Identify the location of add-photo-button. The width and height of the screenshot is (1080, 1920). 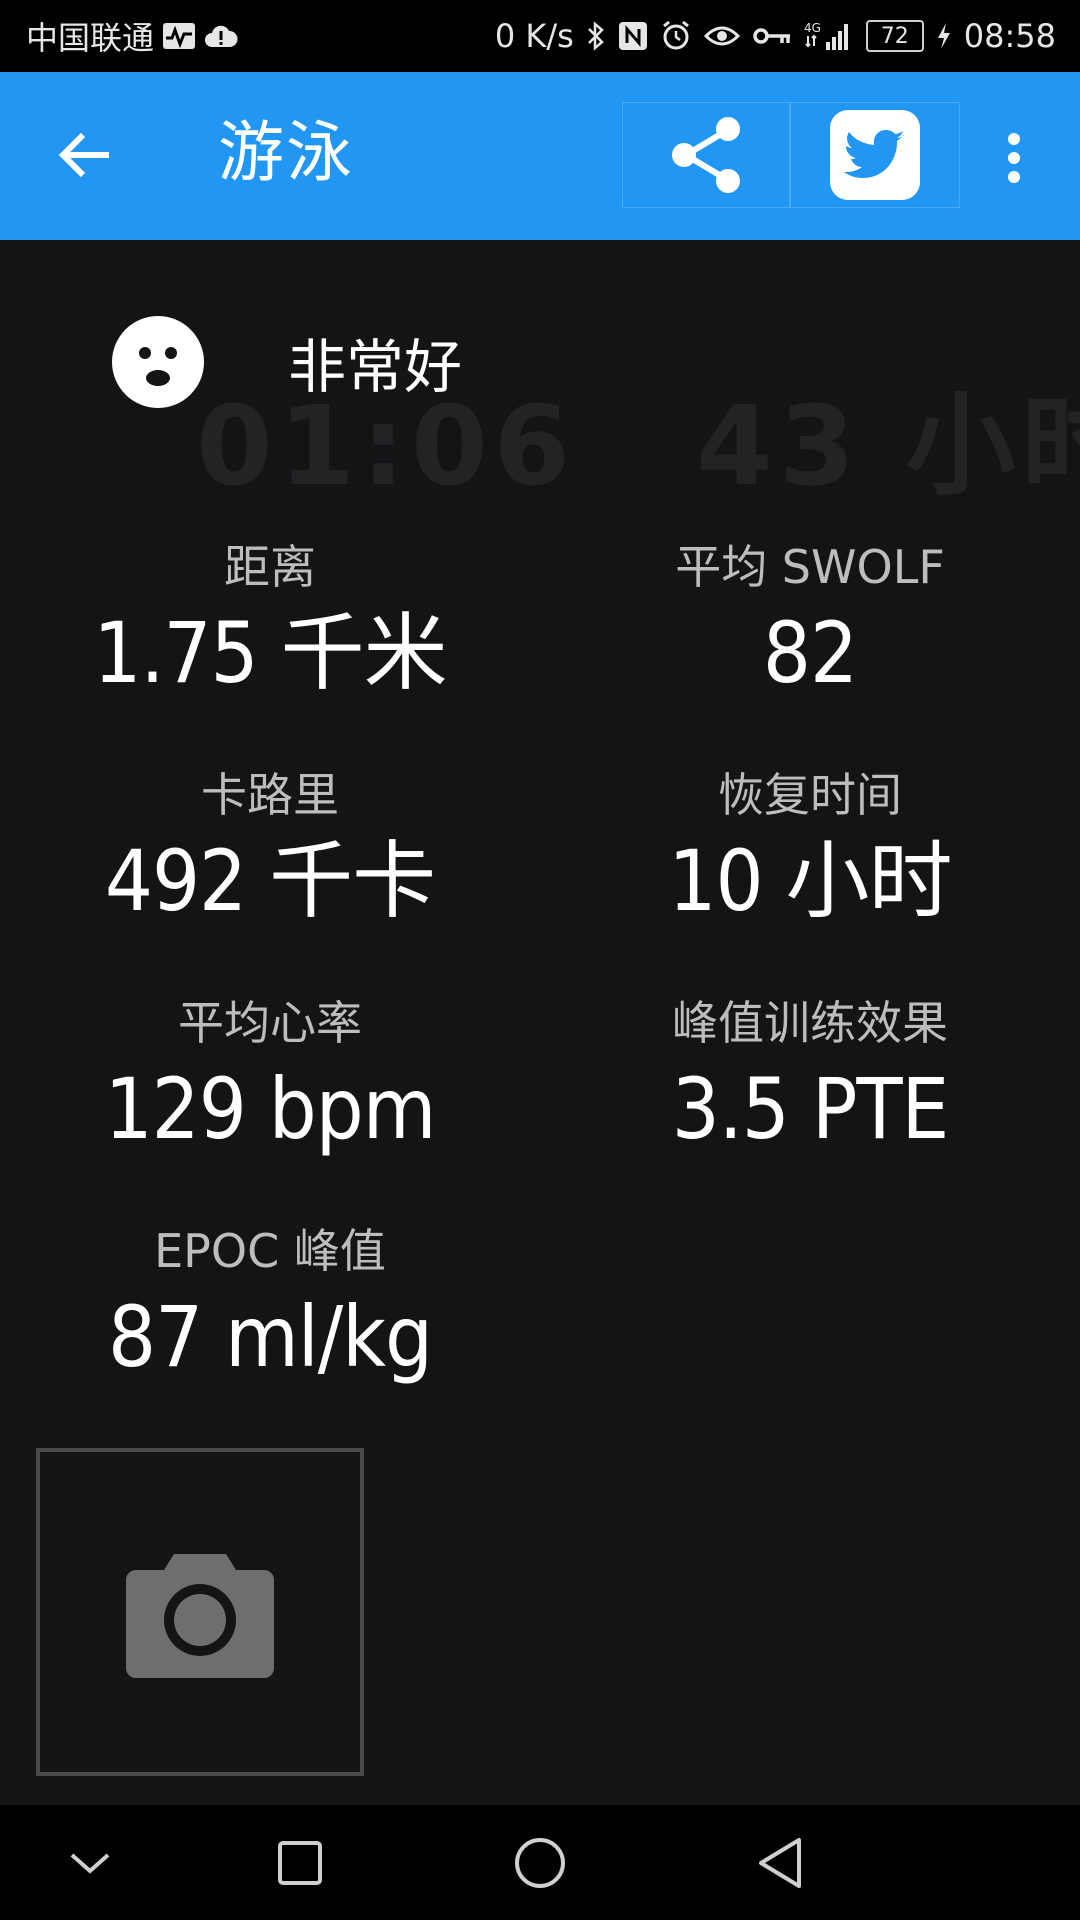
(200, 1612).